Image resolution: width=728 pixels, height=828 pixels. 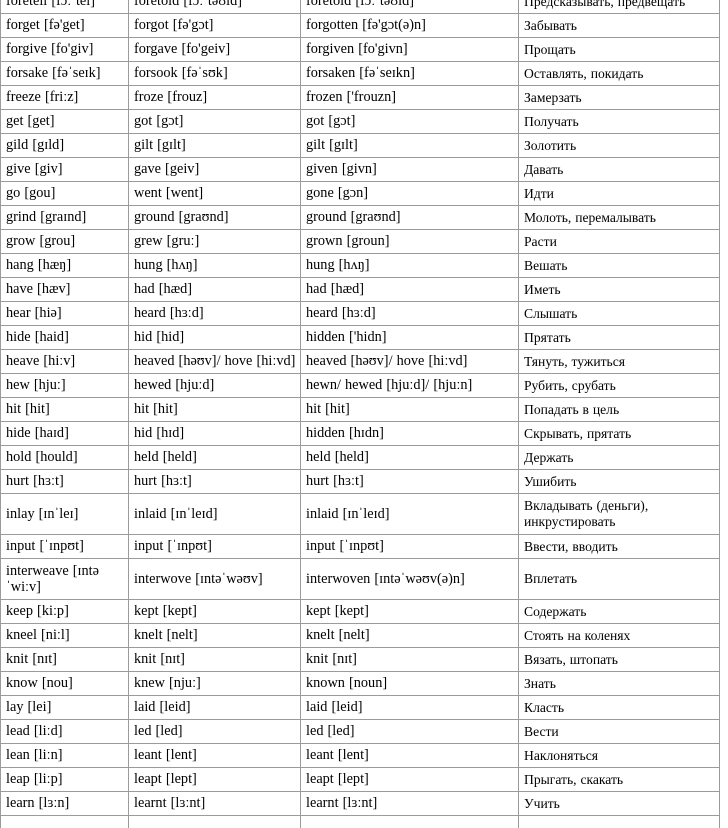 I want to click on cell-infinitive: hang [hæŋ], so click(x=64, y=265).